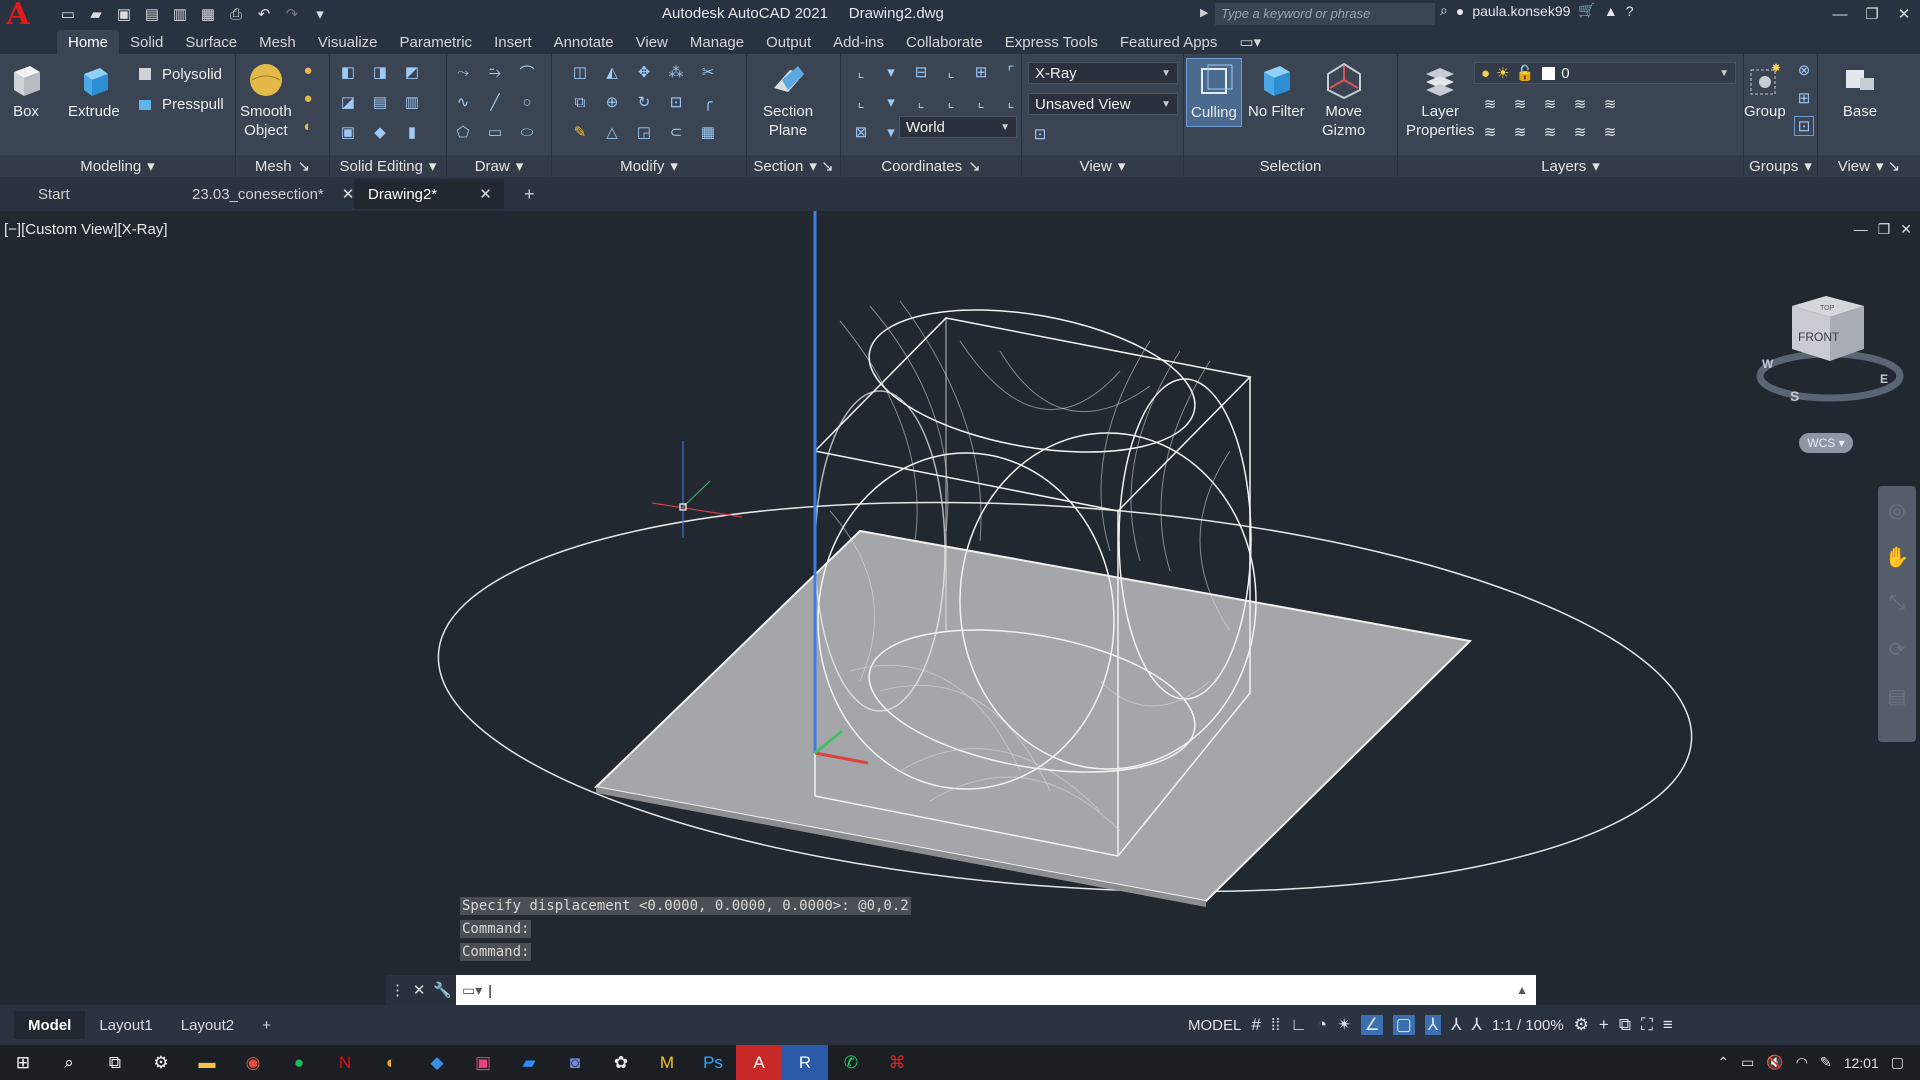 This screenshot has width=1920, height=1080. What do you see at coordinates (708, 132) in the screenshot?
I see `array-icon: ▦` at bounding box center [708, 132].